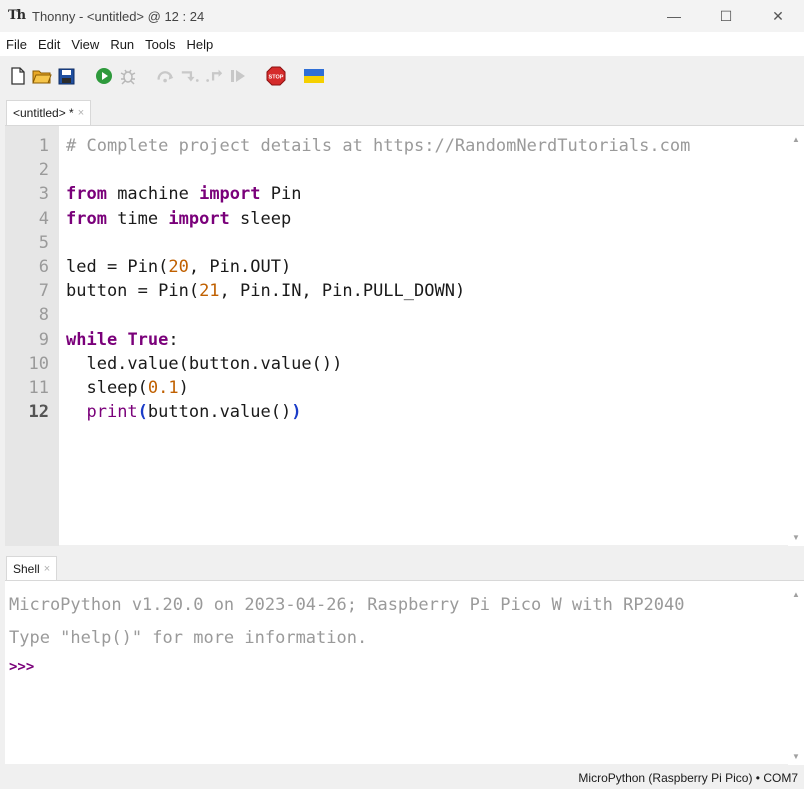 The height and width of the screenshot is (789, 804). Describe the element at coordinates (43, 194) in the screenshot. I see `line-number: 3` at that location.